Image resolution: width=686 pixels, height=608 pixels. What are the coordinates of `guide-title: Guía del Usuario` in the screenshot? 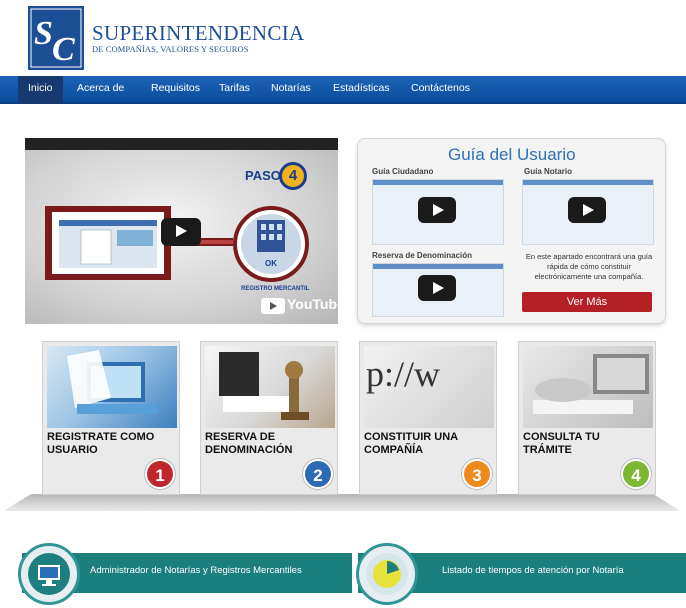 It's located at (512, 154).